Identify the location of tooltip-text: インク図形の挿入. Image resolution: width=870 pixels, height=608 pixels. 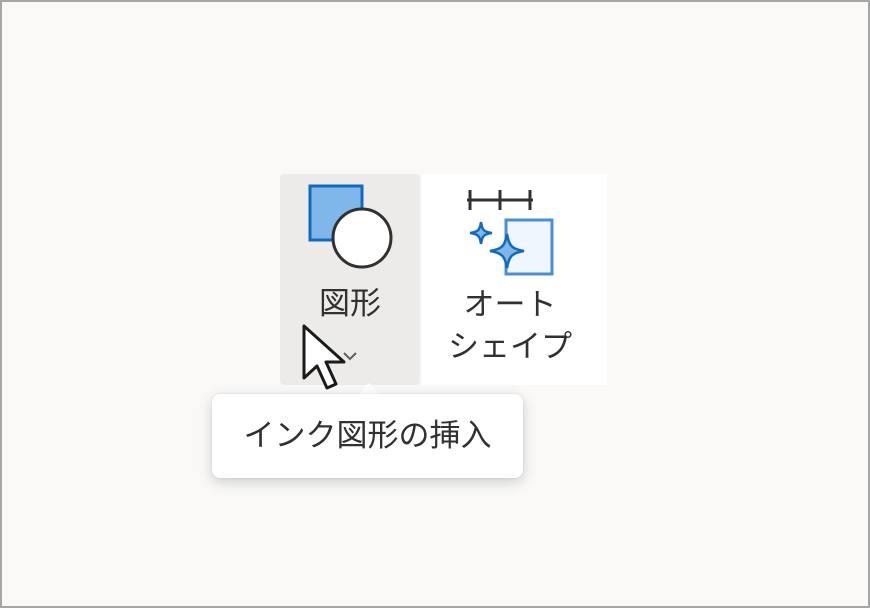
(367, 436).